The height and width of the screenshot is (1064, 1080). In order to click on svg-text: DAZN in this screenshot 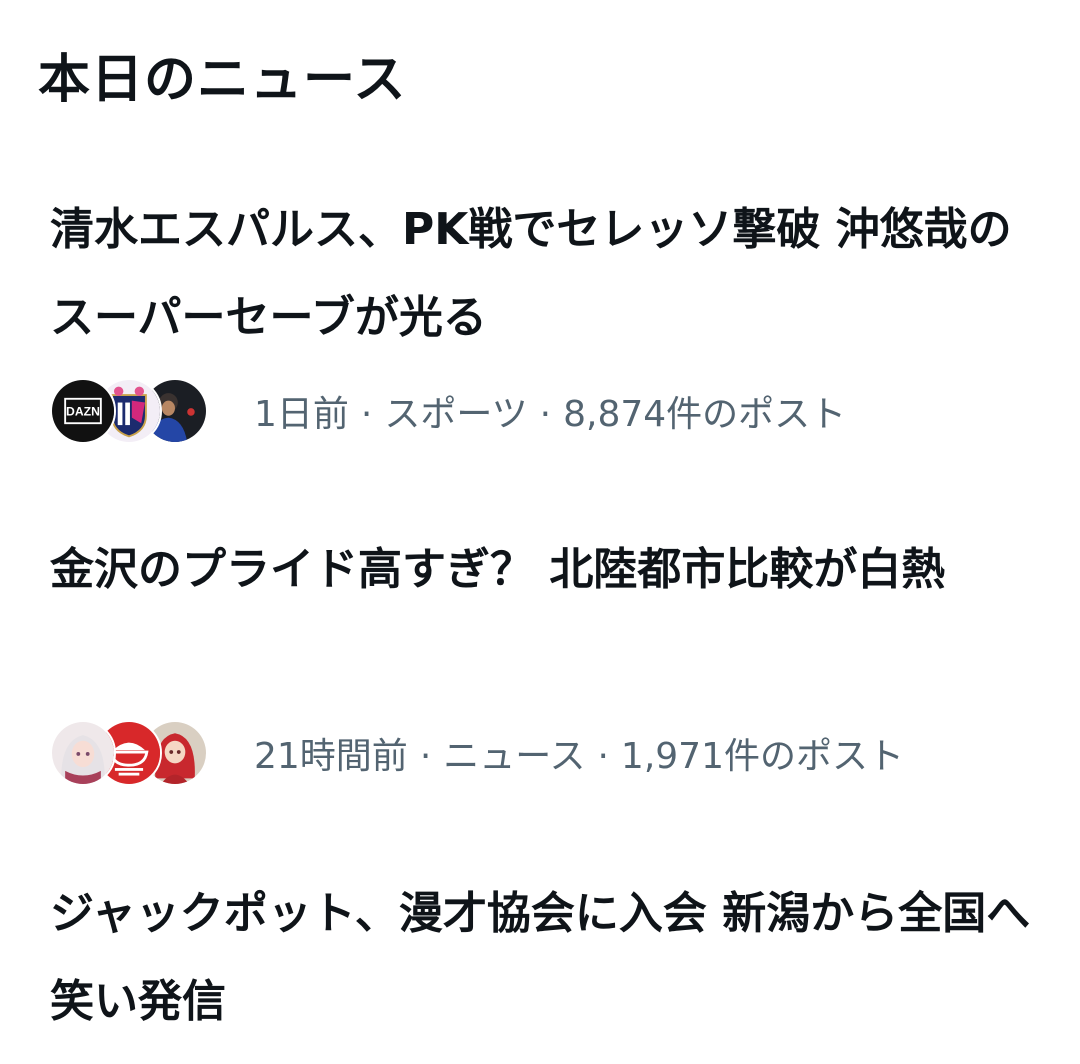, I will do `click(83, 412)`.